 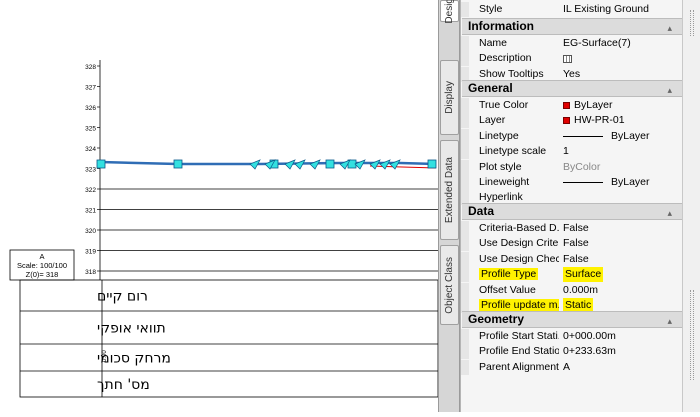 I want to click on property-value: A, so click(x=621, y=367).